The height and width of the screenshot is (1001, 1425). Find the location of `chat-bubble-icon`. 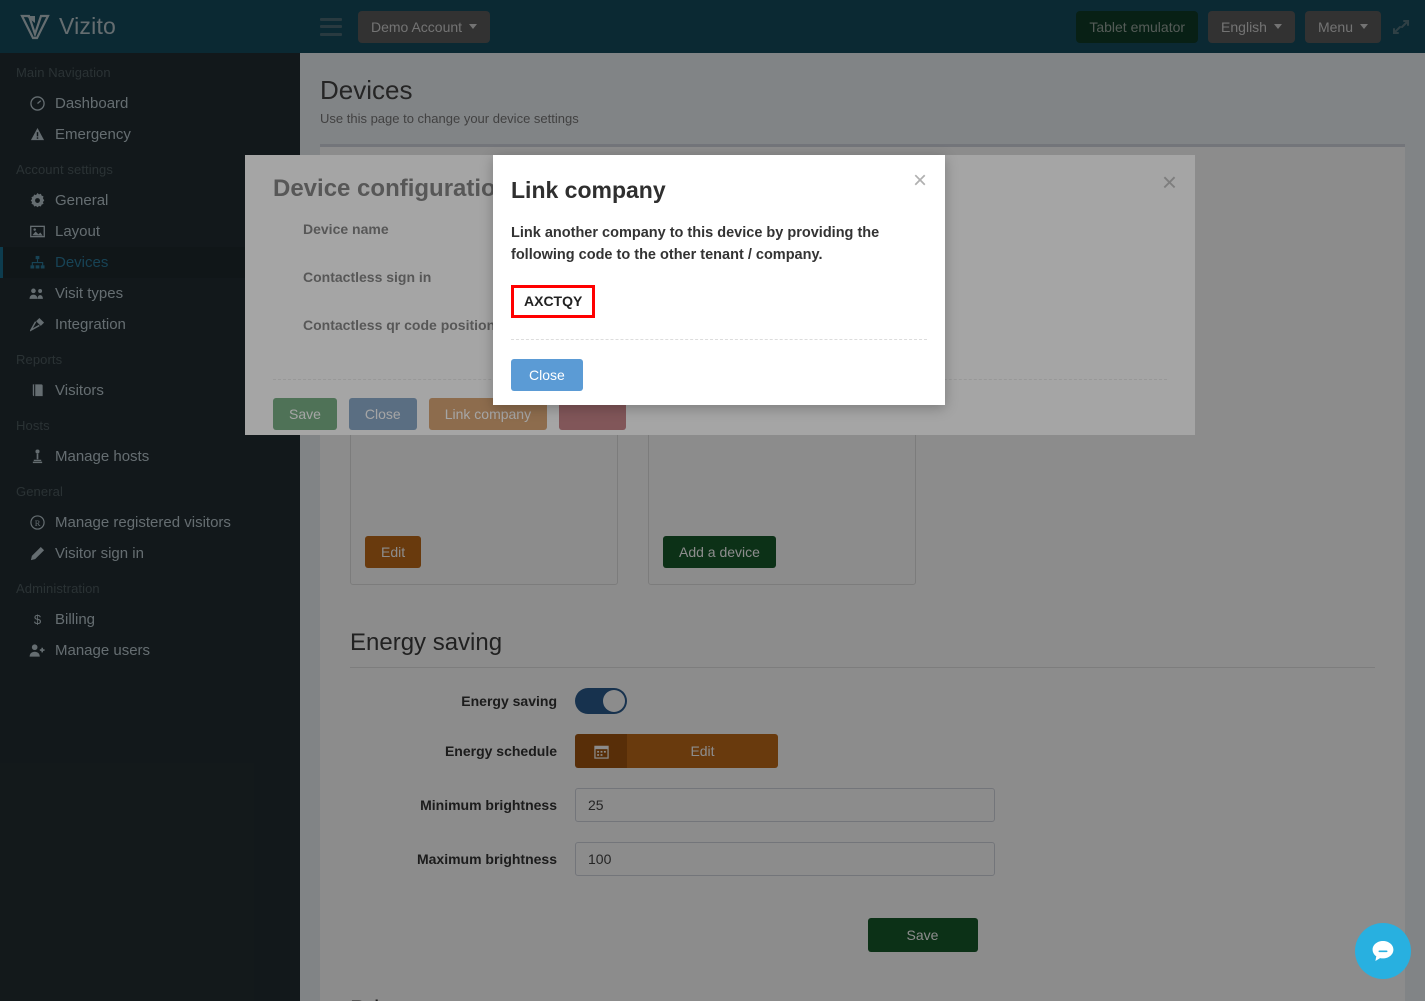

chat-bubble-icon is located at coordinates (1383, 951).